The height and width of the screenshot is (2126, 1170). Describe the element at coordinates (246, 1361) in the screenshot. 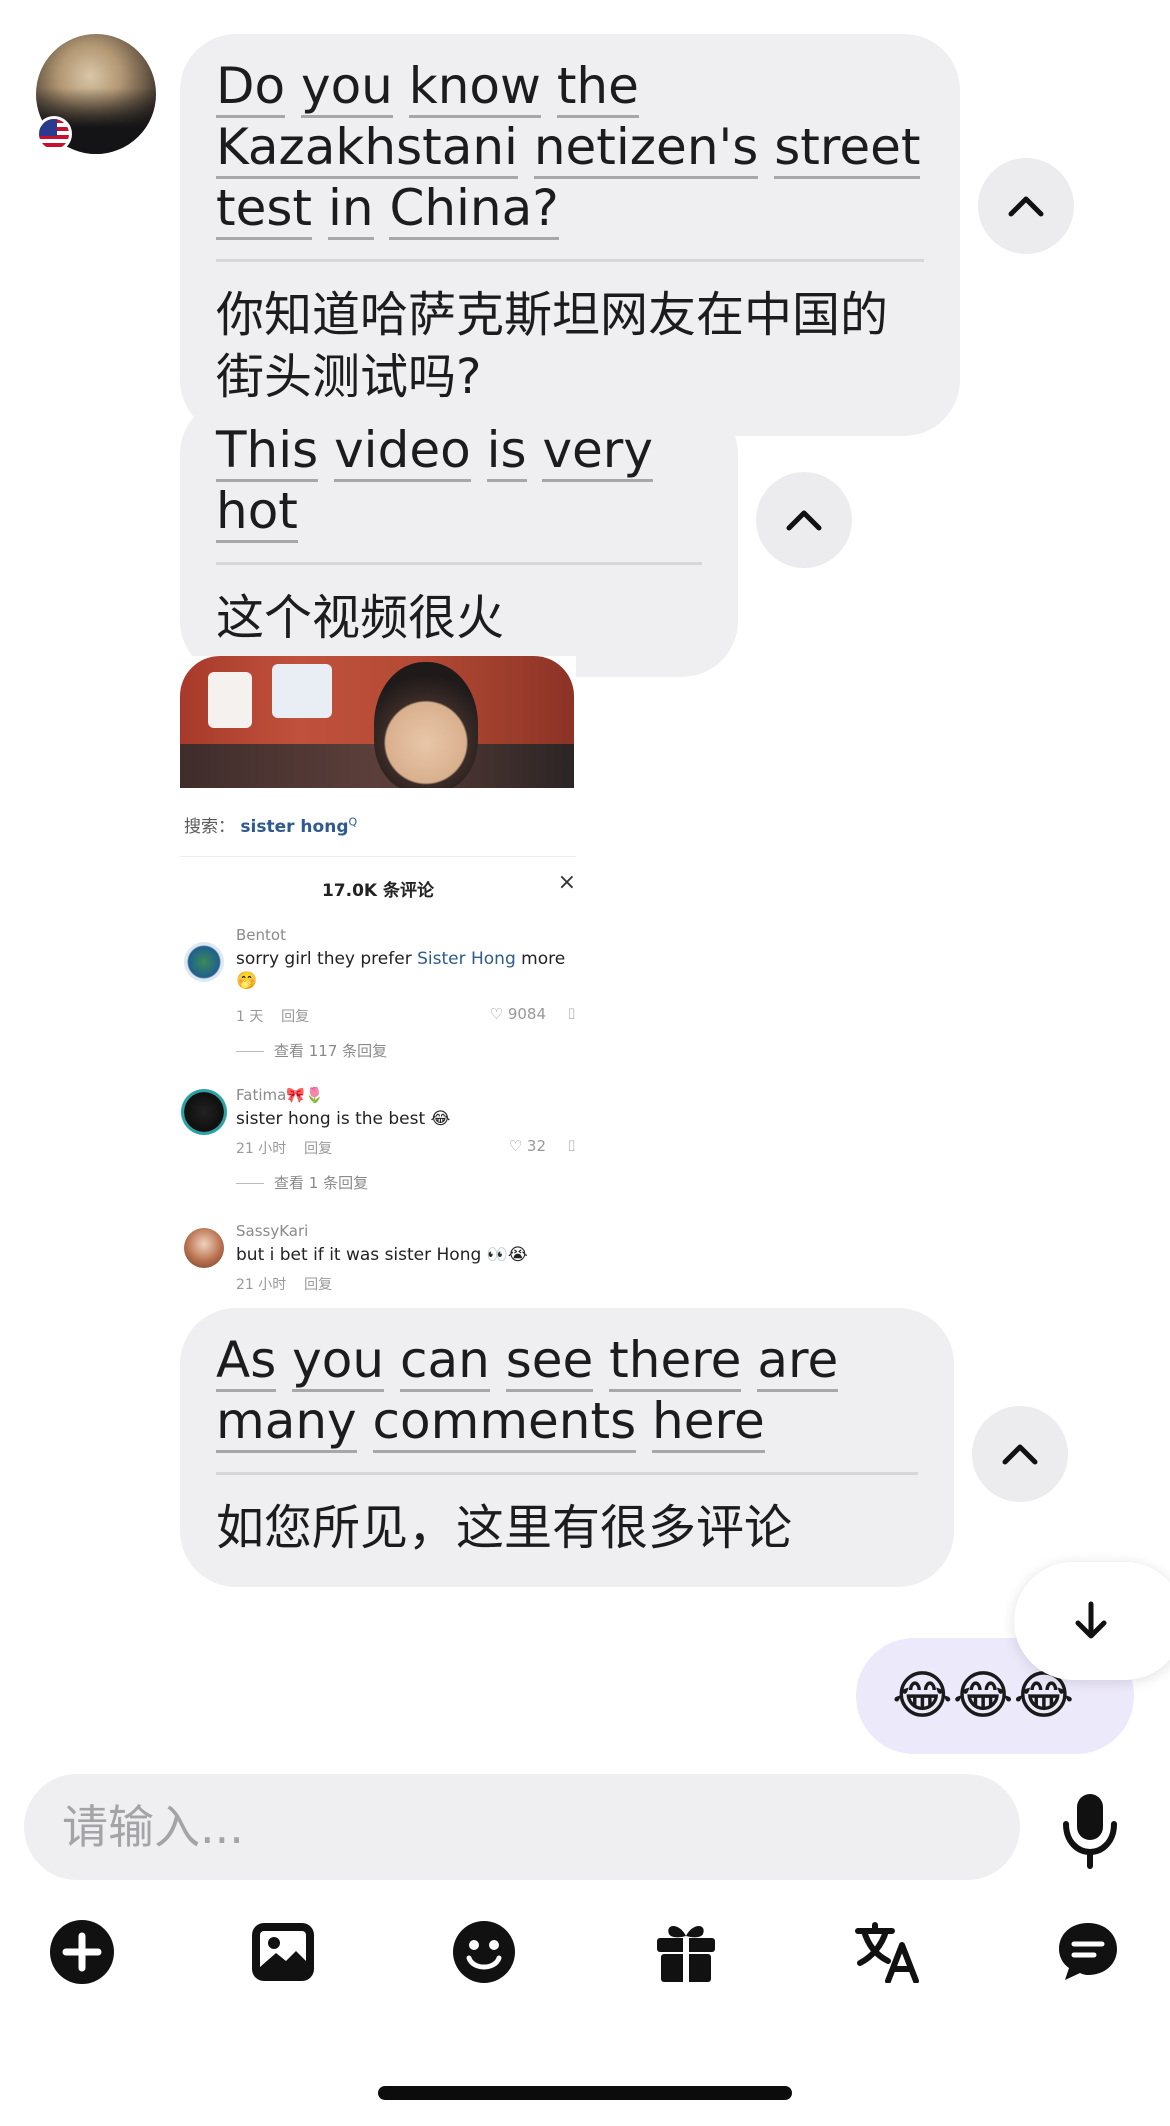

I see `translatable-word: As` at that location.